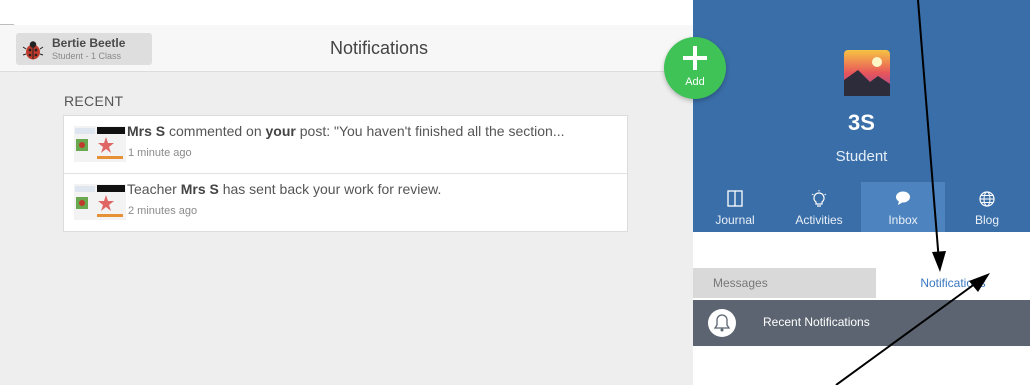  Describe the element at coordinates (160, 153) in the screenshot. I see `notification-time: 1 minute ago` at that location.